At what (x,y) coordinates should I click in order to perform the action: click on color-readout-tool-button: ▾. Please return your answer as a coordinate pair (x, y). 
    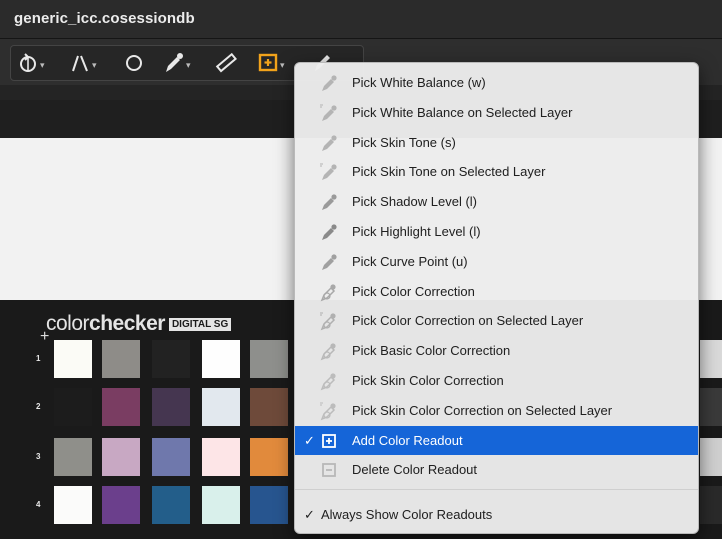
    Looking at the image, I should click on (272, 63).